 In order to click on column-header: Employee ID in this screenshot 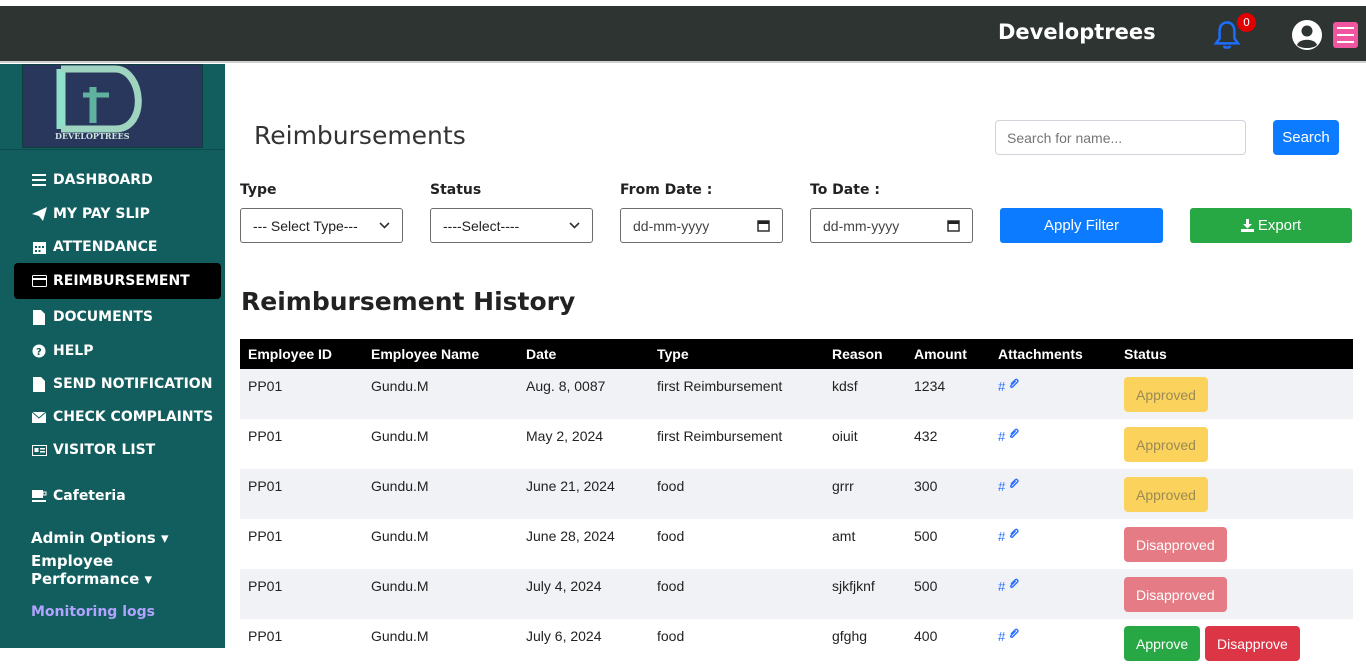, I will do `click(290, 354)`.